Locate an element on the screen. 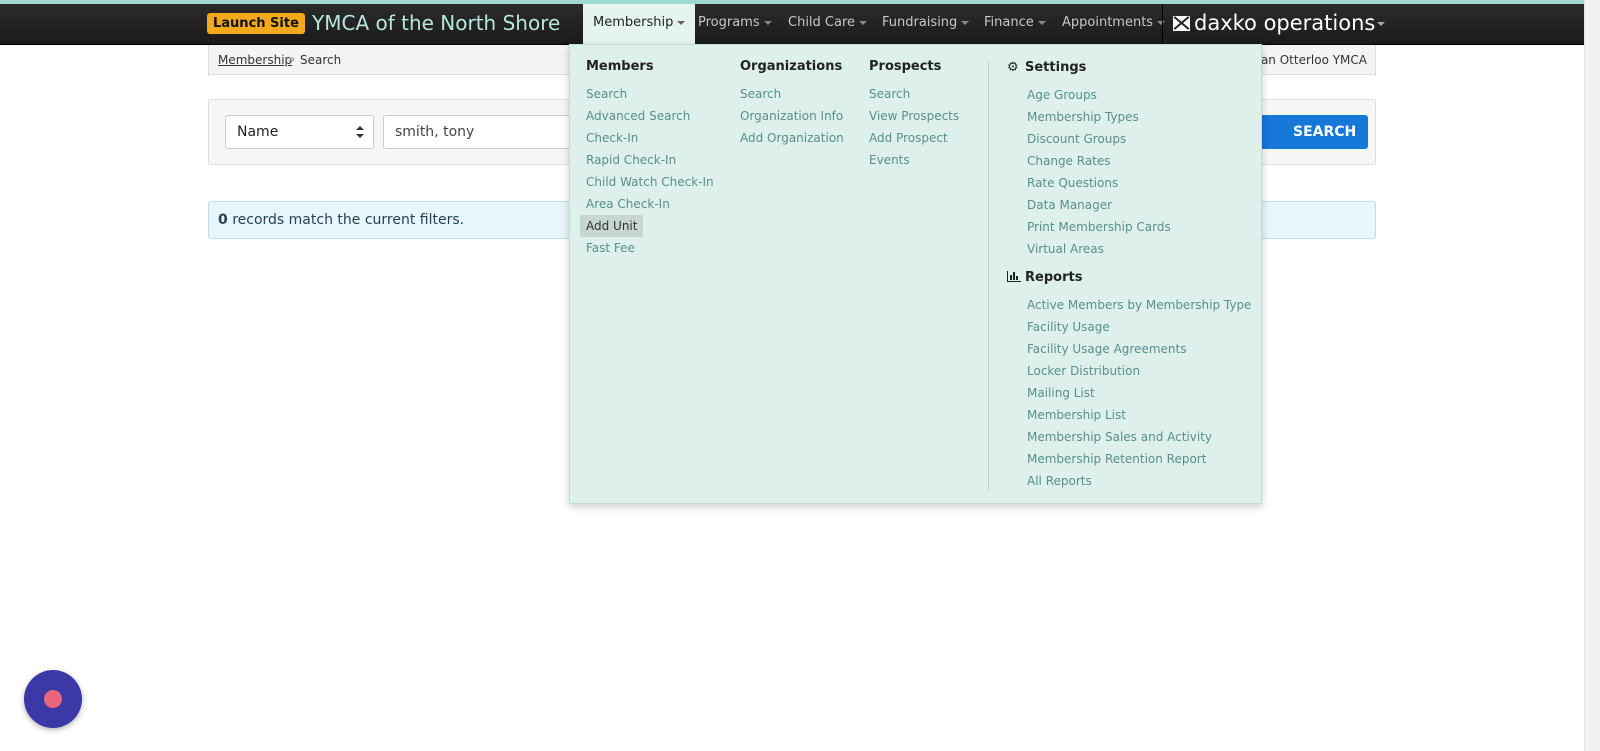 This screenshot has width=1600, height=751. bar-chart-icon is located at coordinates (1014, 276).